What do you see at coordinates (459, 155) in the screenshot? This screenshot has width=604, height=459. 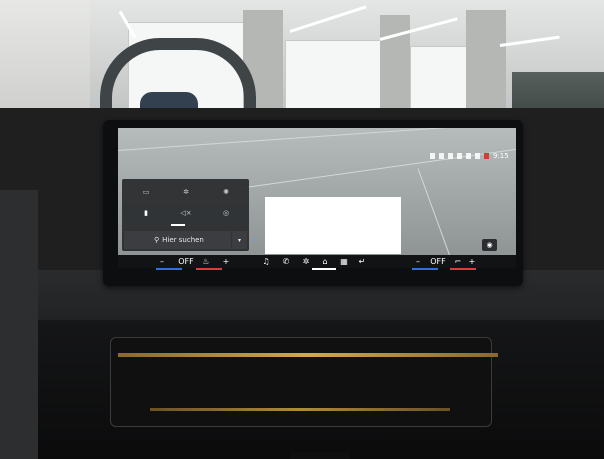 I see `mute-icon` at bounding box center [459, 155].